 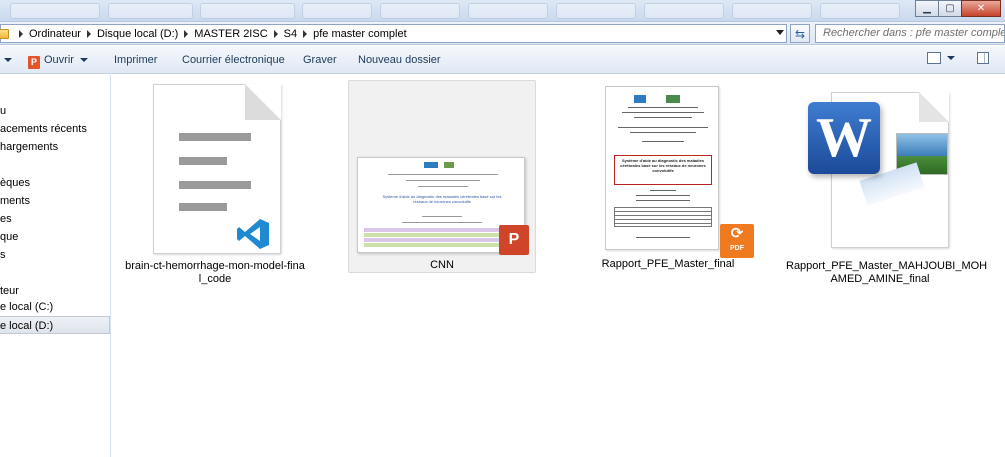 What do you see at coordinates (950, 8) in the screenshot?
I see `maximize-button: ▢` at bounding box center [950, 8].